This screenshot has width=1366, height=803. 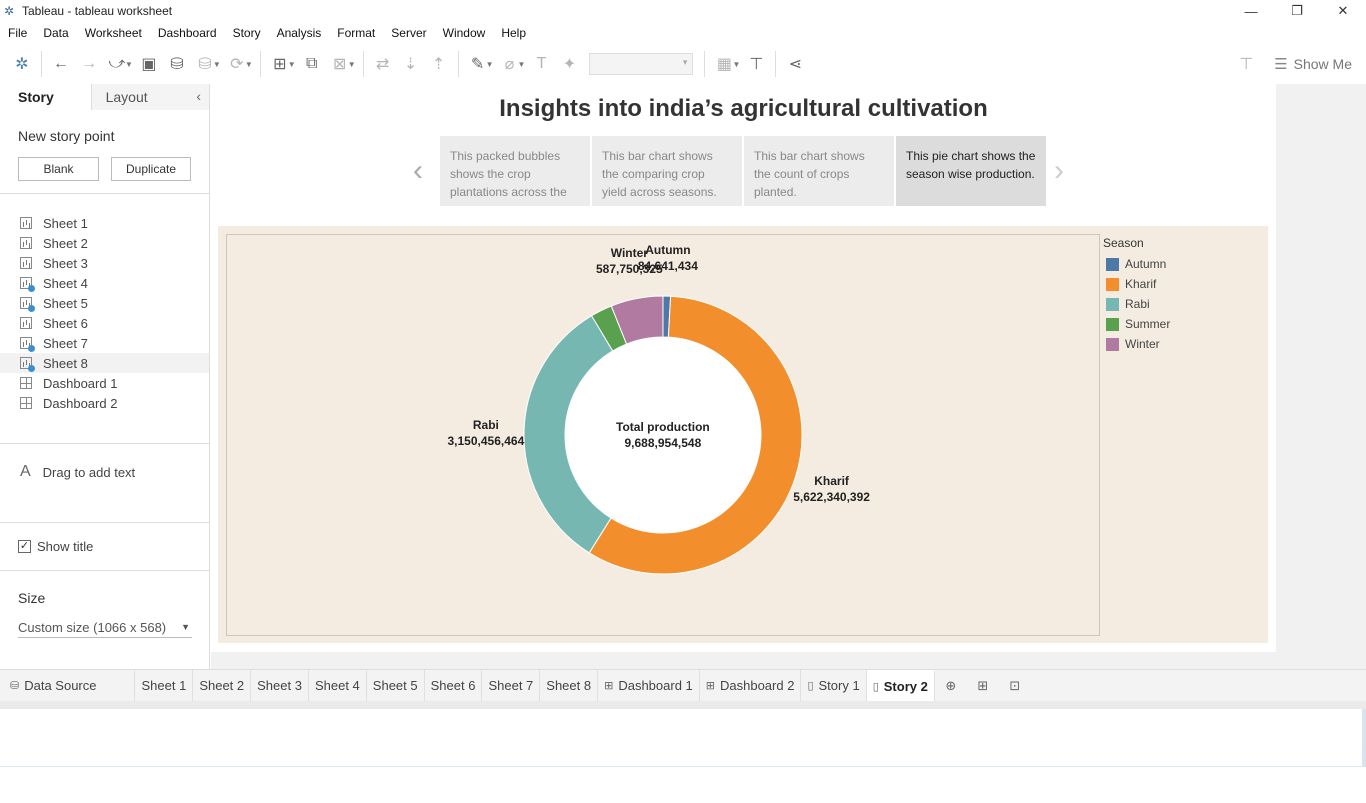 What do you see at coordinates (511, 685) in the screenshot?
I see `sheet-tab: Sheet 7` at bounding box center [511, 685].